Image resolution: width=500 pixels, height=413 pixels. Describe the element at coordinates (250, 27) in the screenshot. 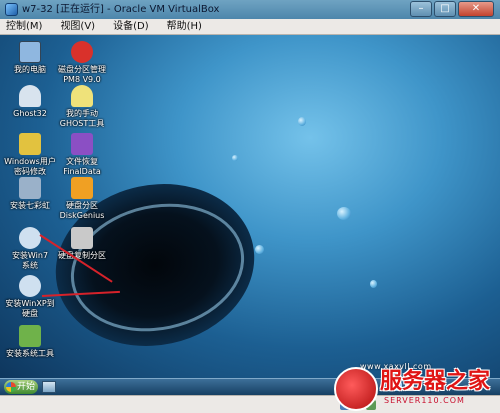

I see `menu-bar: 控制(M) 视图(V) 设备(D) 帮助(H)` at that location.